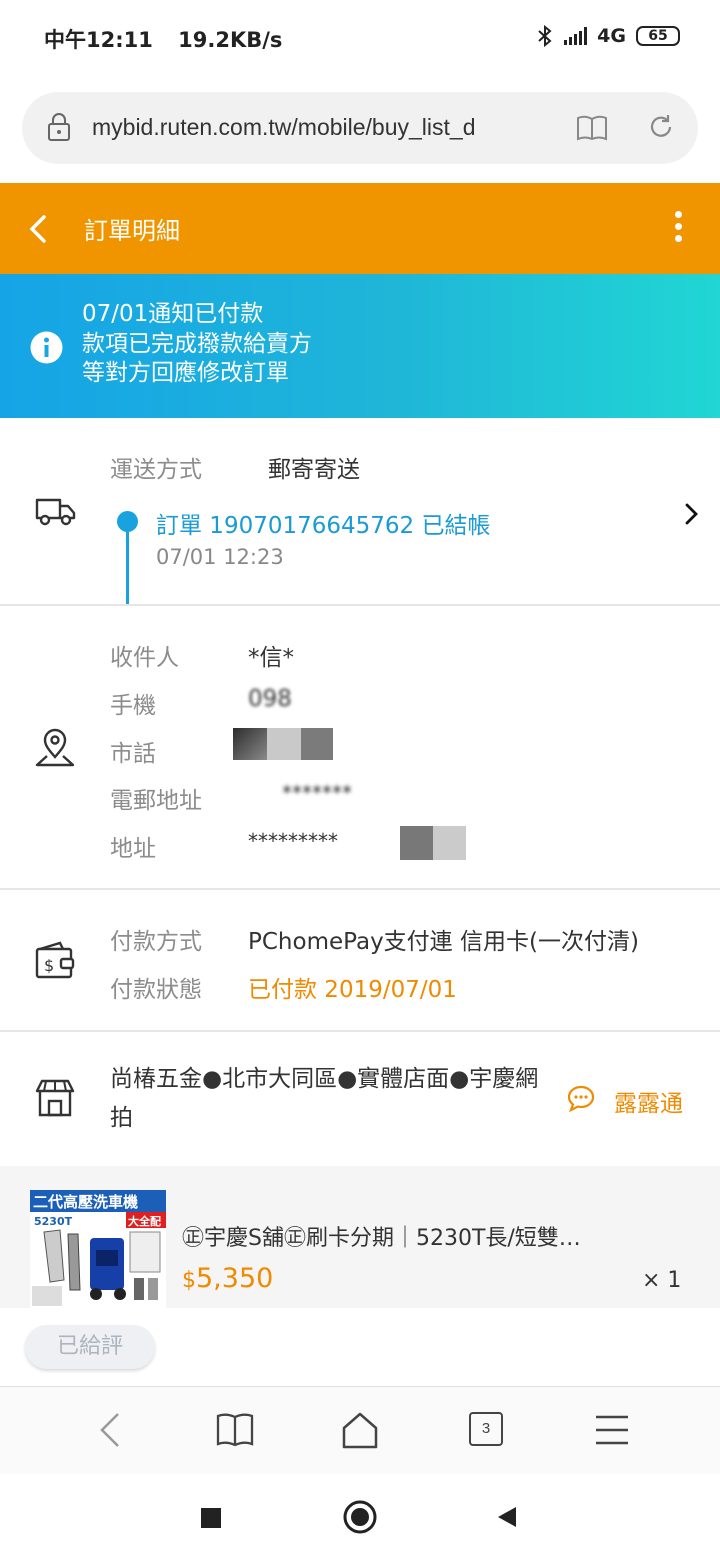 The image size is (720, 1560). Describe the element at coordinates (611, 36) in the screenshot. I see `network-type: 4G` at that location.